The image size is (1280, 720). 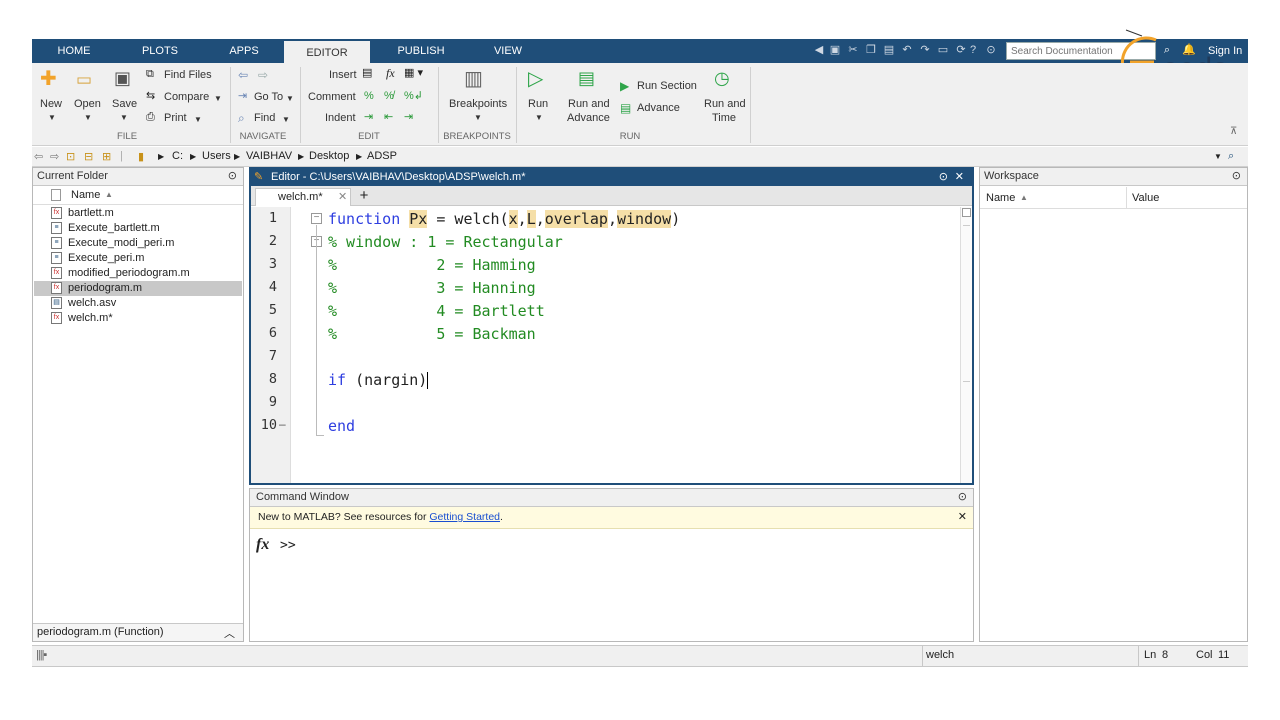 What do you see at coordinates (216, 156) in the screenshot?
I see `path-segment: Users` at bounding box center [216, 156].